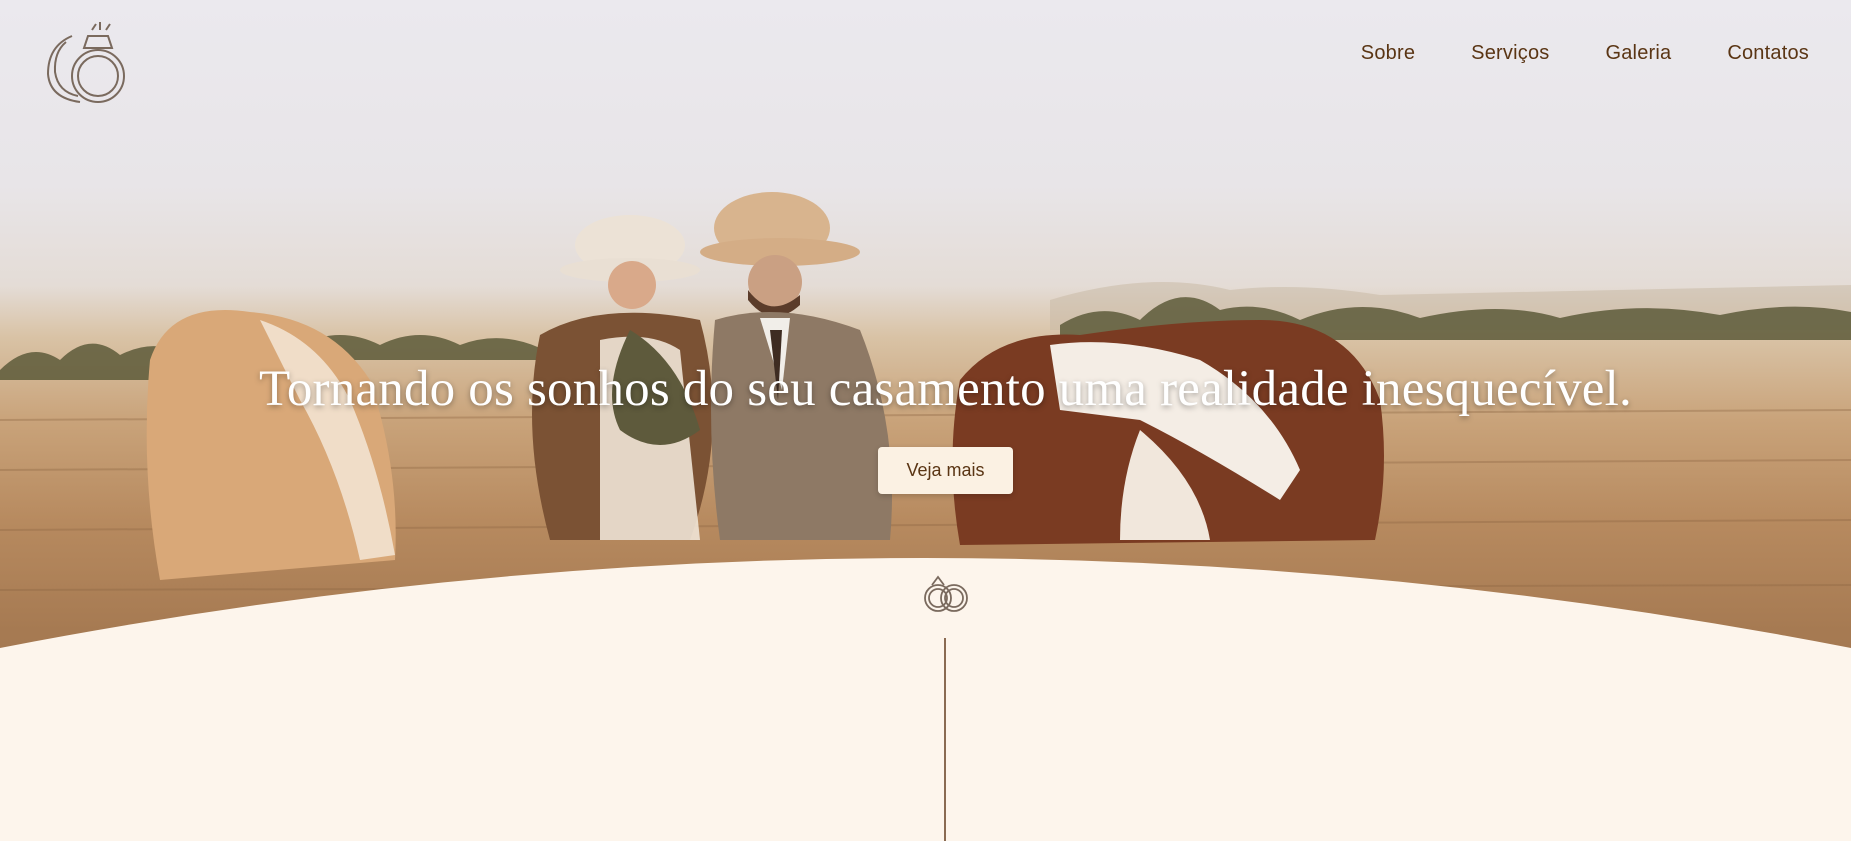 The image size is (1851, 841). I want to click on see-more-button: Veja mais, so click(945, 470).